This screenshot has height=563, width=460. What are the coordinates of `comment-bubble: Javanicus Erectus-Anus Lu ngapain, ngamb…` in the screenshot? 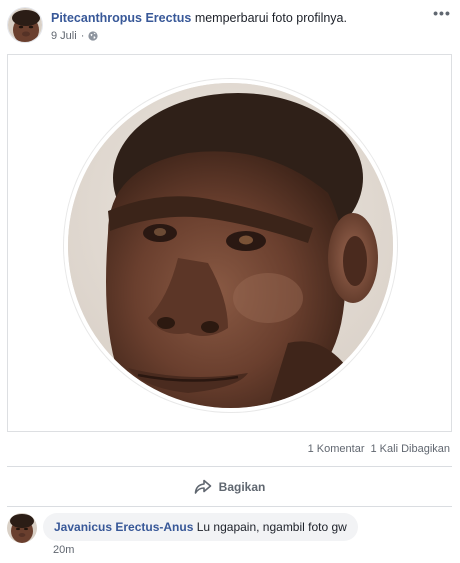 It's located at (200, 527).